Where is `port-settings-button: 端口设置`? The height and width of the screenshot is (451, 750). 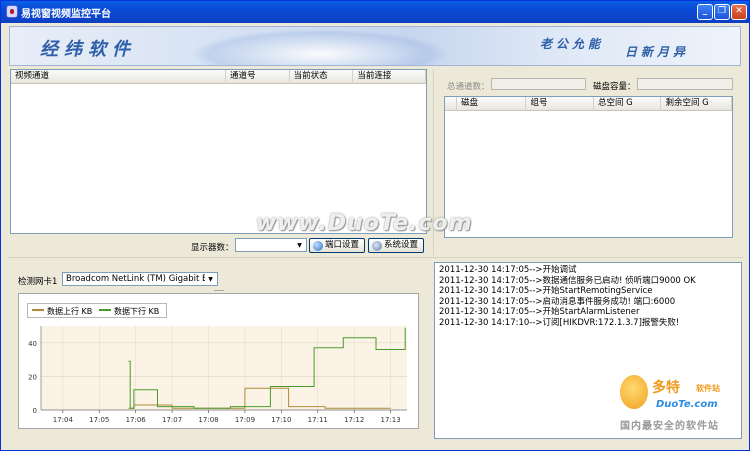 port-settings-button: 端口设置 is located at coordinates (337, 245).